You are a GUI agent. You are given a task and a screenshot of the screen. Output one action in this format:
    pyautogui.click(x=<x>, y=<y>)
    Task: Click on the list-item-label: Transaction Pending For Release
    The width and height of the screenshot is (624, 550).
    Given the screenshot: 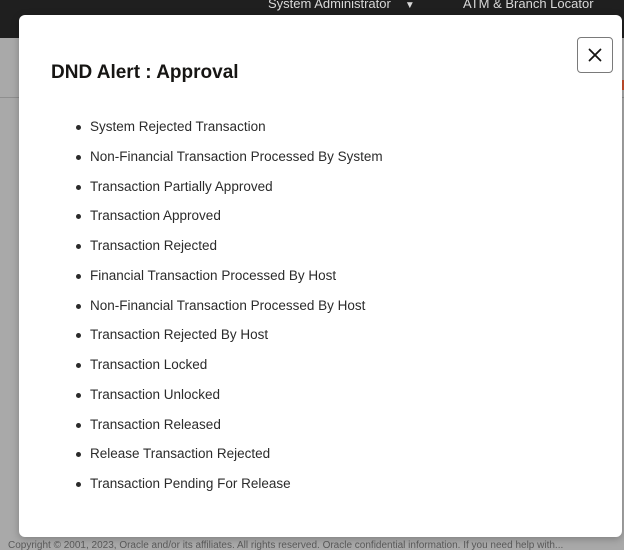 What is the action you would take?
    pyautogui.click(x=190, y=483)
    